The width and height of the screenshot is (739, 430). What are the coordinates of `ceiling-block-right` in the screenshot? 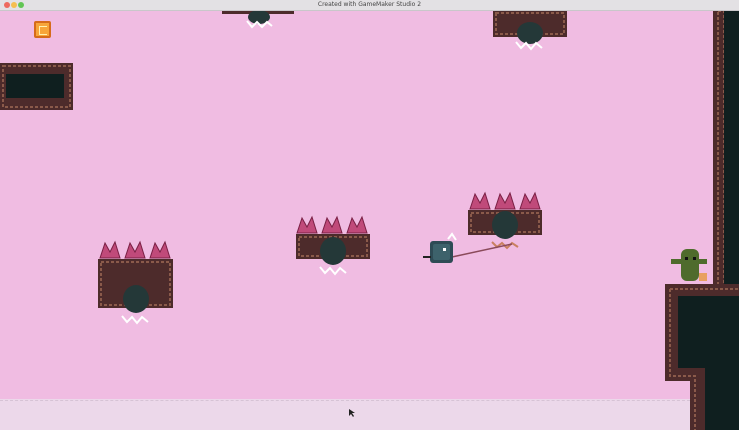 It's located at (530, 31).